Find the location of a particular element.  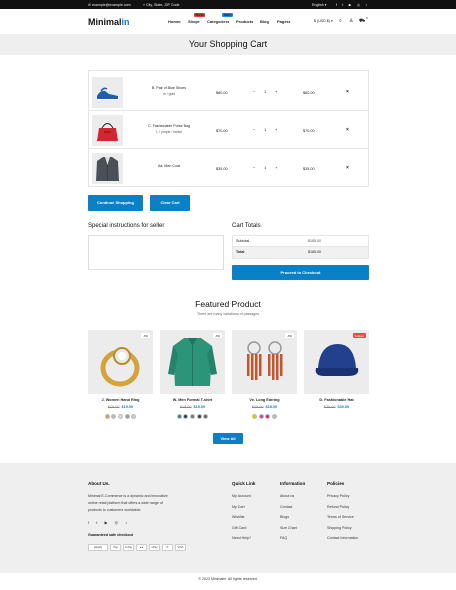

green-shirt-image is located at coordinates (192, 362).